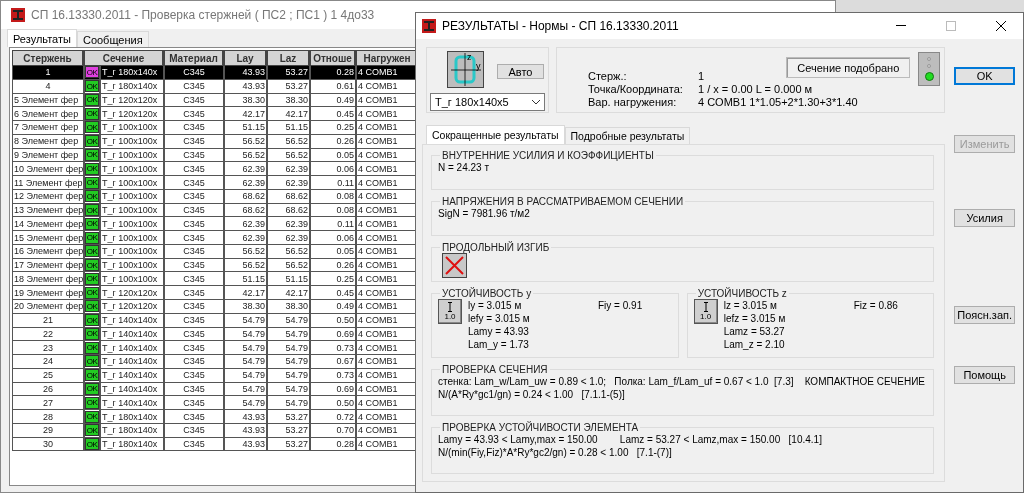 The height and width of the screenshot is (493, 1024). I want to click on table-cell: 43.93, so click(245, 417).